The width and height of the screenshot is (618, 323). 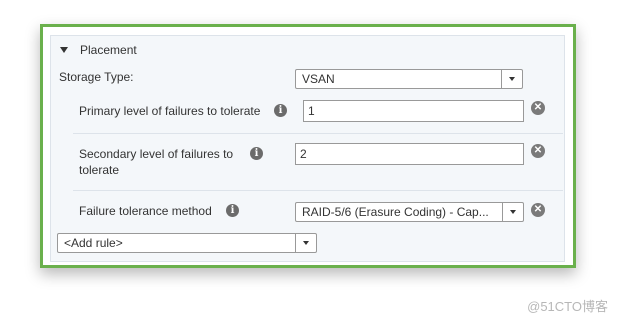 I want to click on storage-type-value: VSAN, so click(x=318, y=79).